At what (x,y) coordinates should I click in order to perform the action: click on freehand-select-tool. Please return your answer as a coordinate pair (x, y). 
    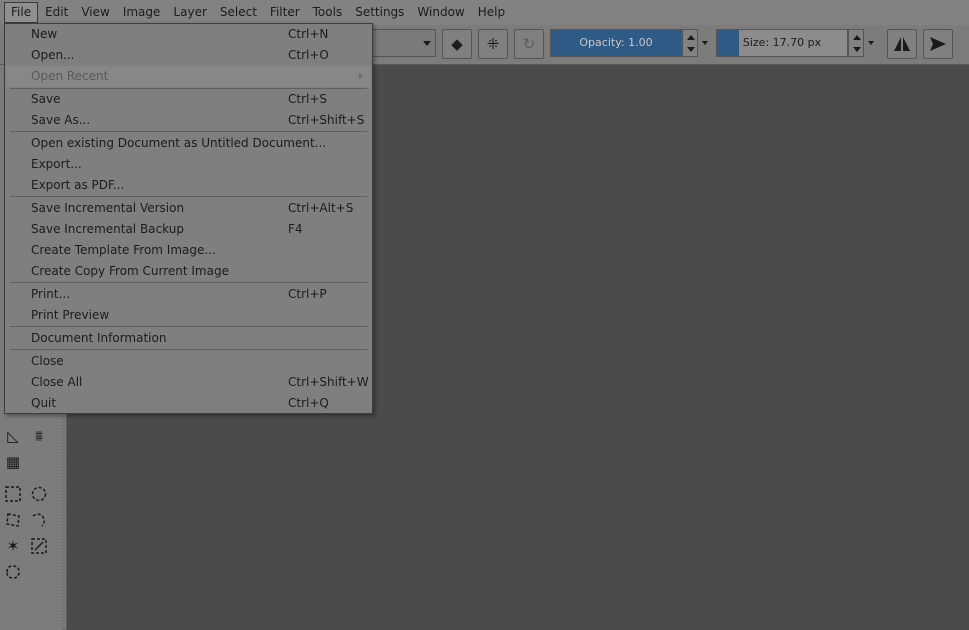
    Looking at the image, I should click on (39, 520).